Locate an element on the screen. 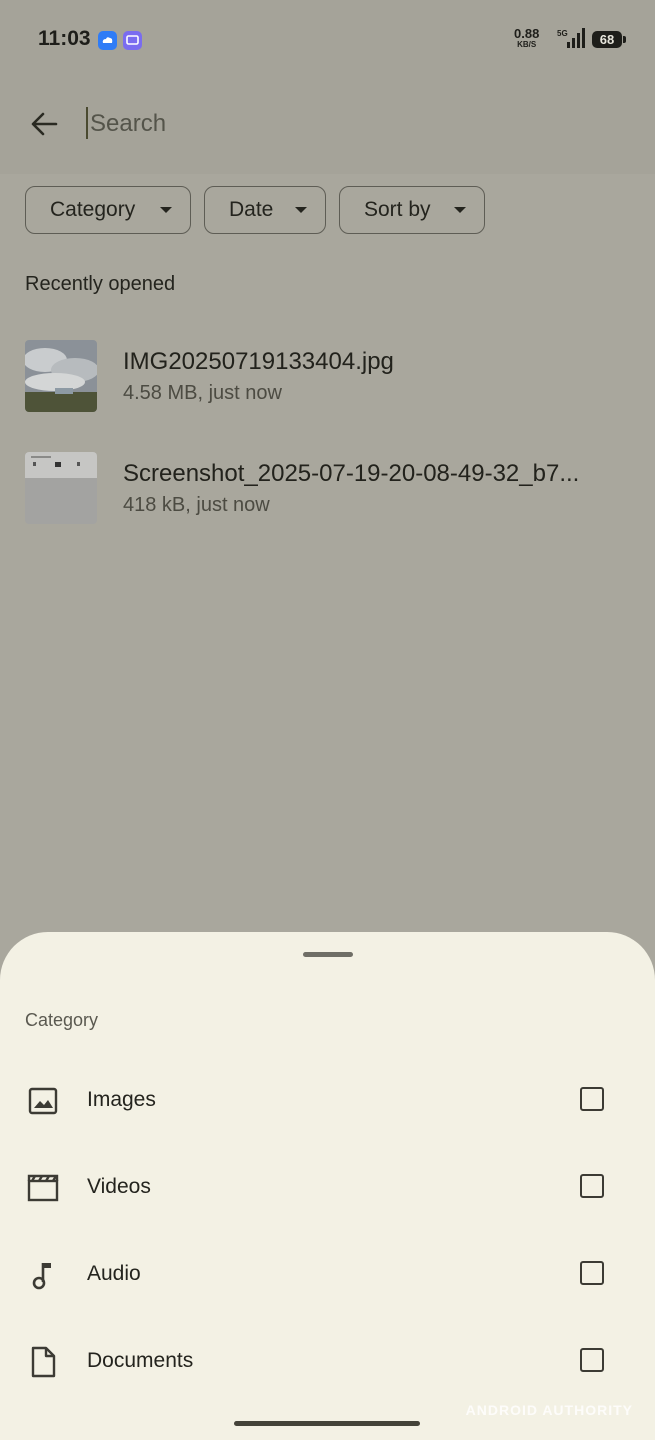 The height and width of the screenshot is (1440, 655). search-bar is located at coordinates (327, 127).